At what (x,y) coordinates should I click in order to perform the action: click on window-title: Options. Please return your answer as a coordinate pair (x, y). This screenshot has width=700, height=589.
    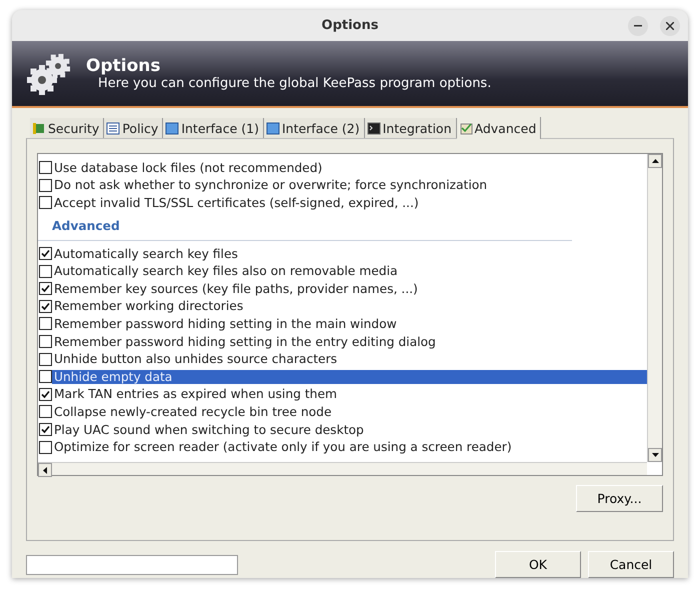
    Looking at the image, I should click on (350, 26).